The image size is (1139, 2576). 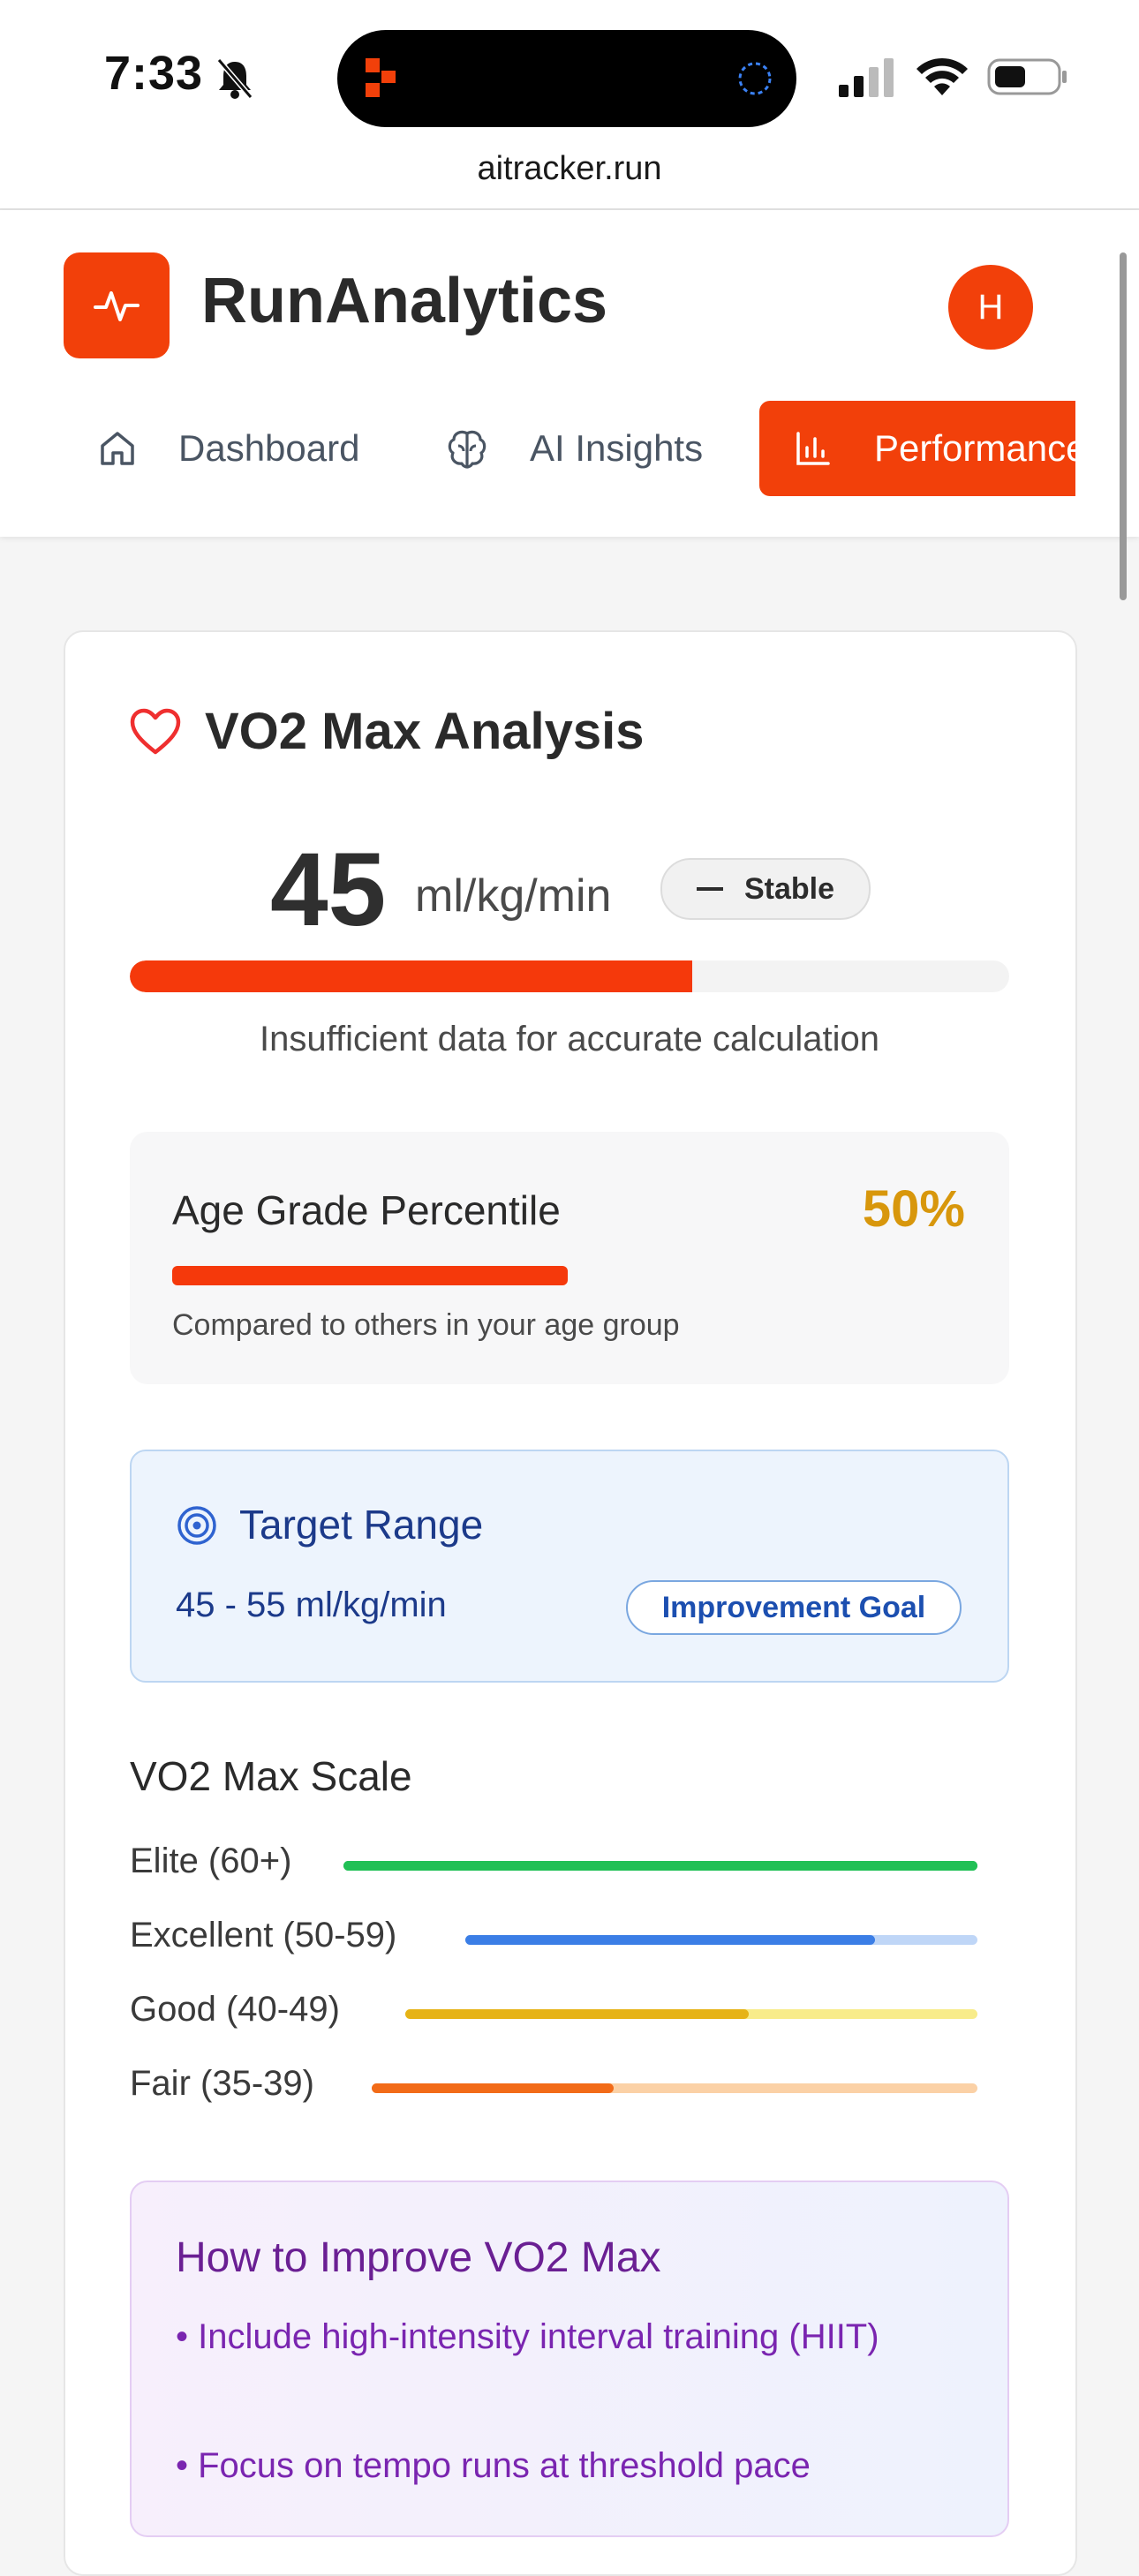 I want to click on nav-dashboard: Dashboard, so click(x=228, y=449).